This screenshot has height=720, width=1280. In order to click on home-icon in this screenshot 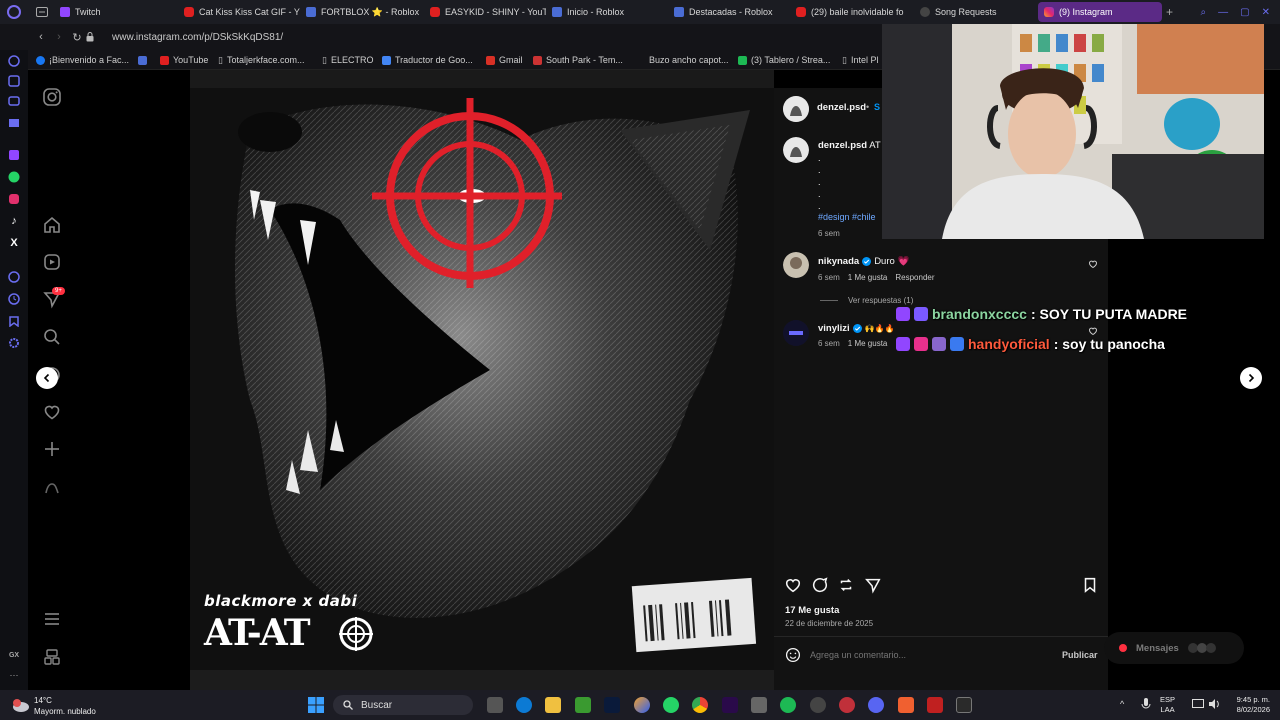, I will do `click(52, 225)`.